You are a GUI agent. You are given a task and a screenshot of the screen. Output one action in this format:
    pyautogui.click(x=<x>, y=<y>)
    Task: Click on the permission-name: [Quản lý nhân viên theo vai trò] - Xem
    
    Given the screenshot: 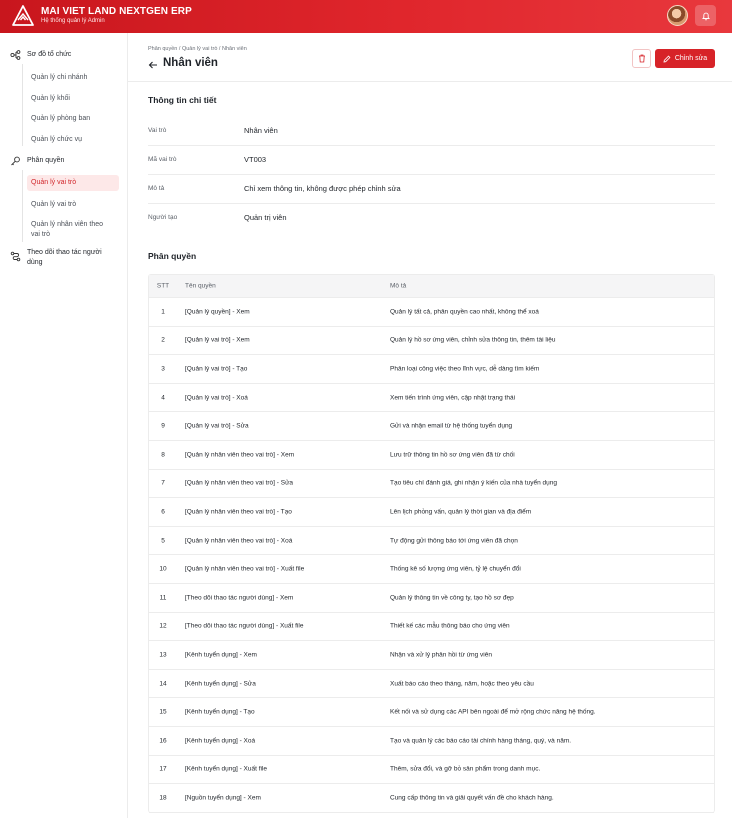 What is the action you would take?
    pyautogui.click(x=240, y=455)
    